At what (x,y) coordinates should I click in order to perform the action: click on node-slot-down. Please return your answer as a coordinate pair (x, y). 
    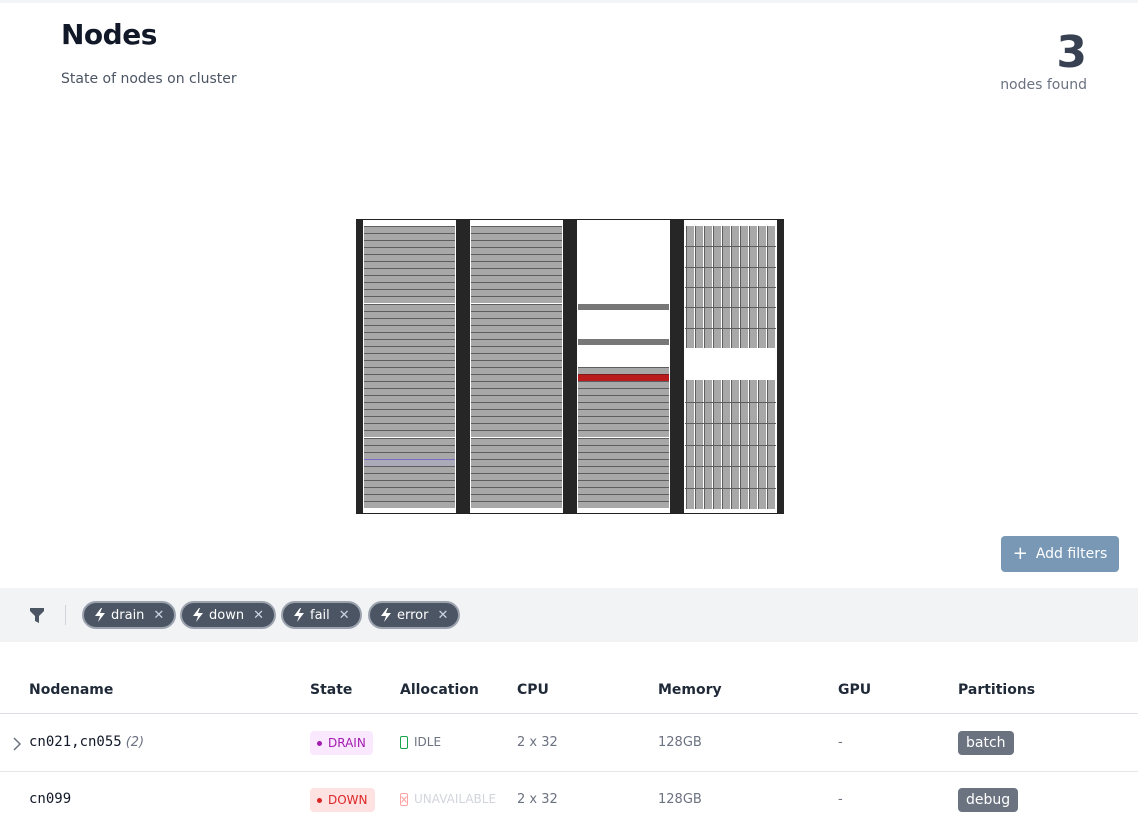
    Looking at the image, I should click on (623, 377).